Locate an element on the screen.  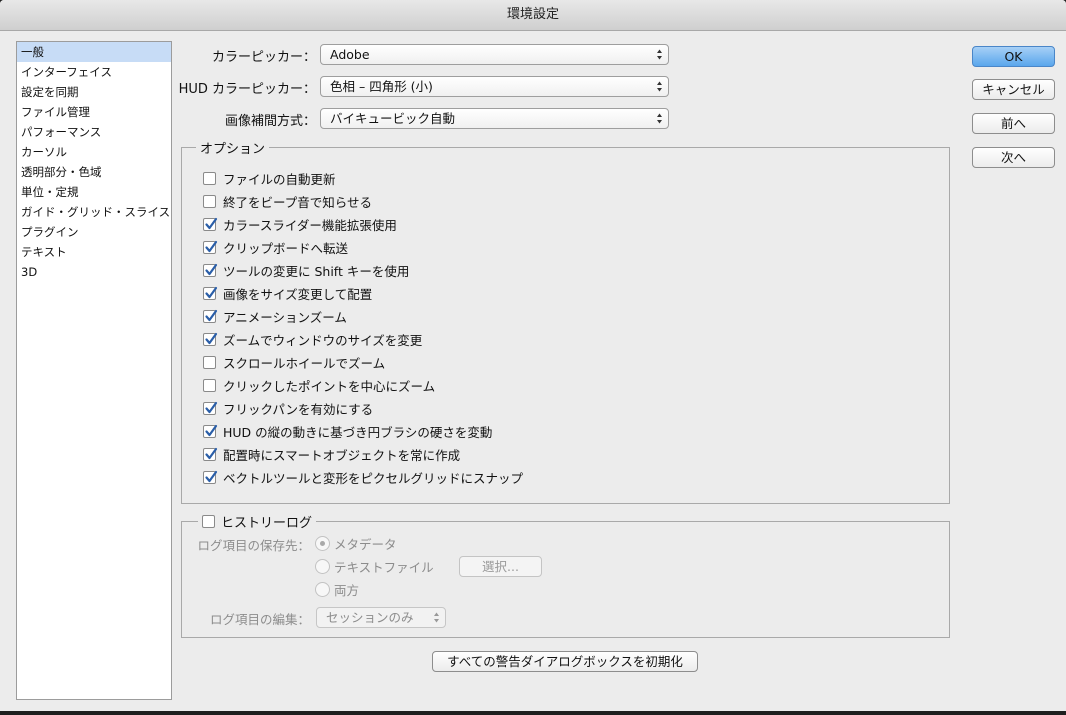
option-label: カラースライダー機能拡張使用 is located at coordinates (310, 225).